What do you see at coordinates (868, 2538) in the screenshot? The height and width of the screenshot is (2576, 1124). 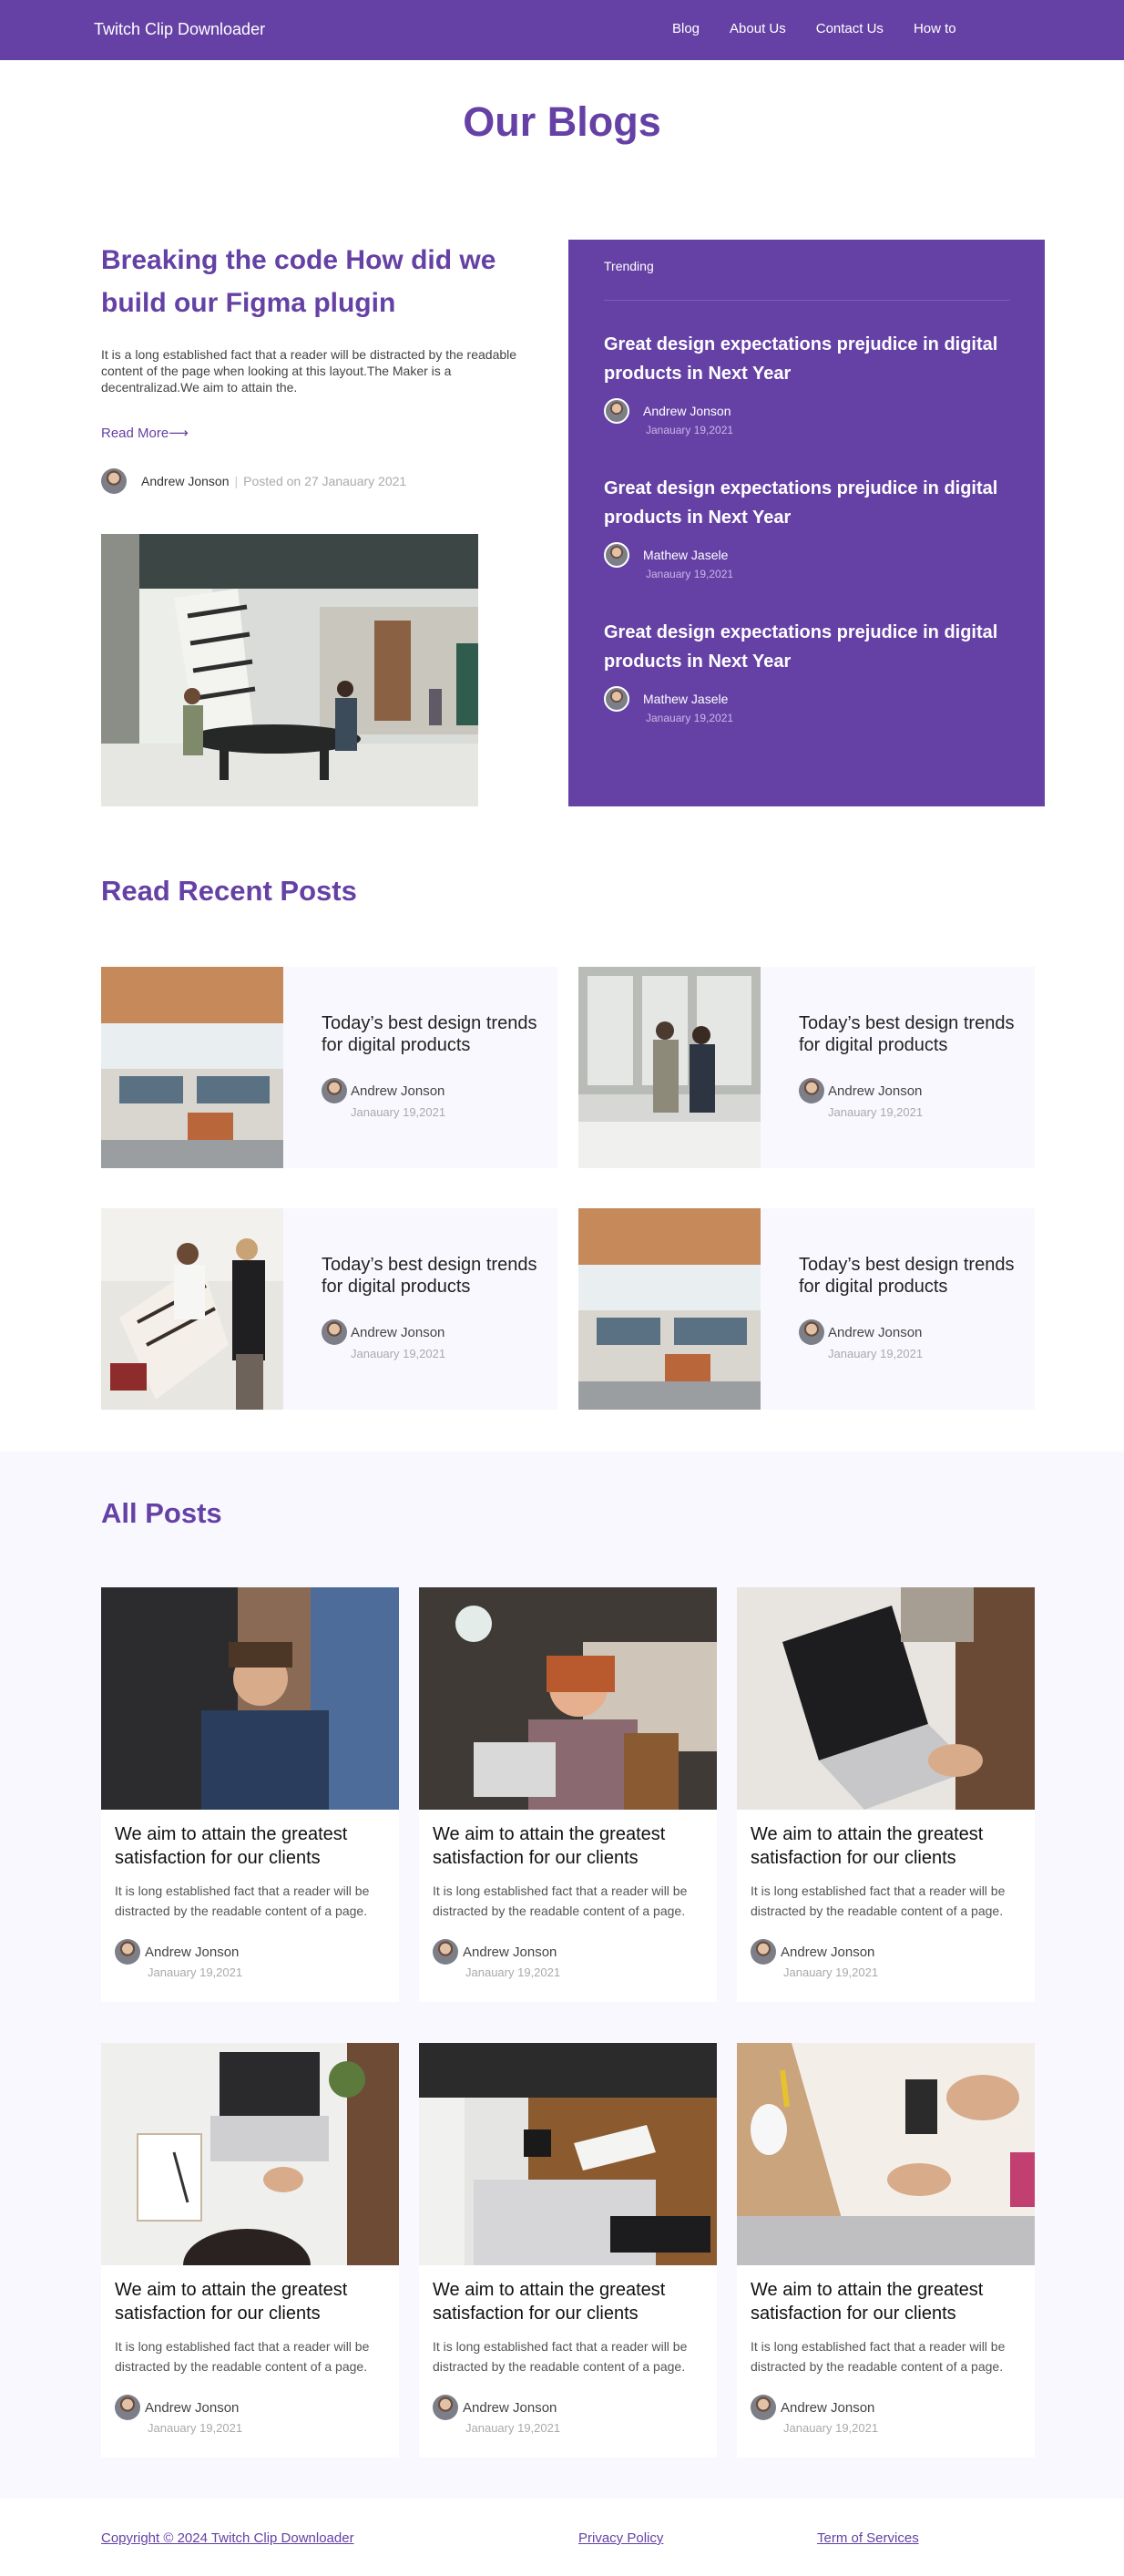 I see `terms-of-service-link: Term of Services` at bounding box center [868, 2538].